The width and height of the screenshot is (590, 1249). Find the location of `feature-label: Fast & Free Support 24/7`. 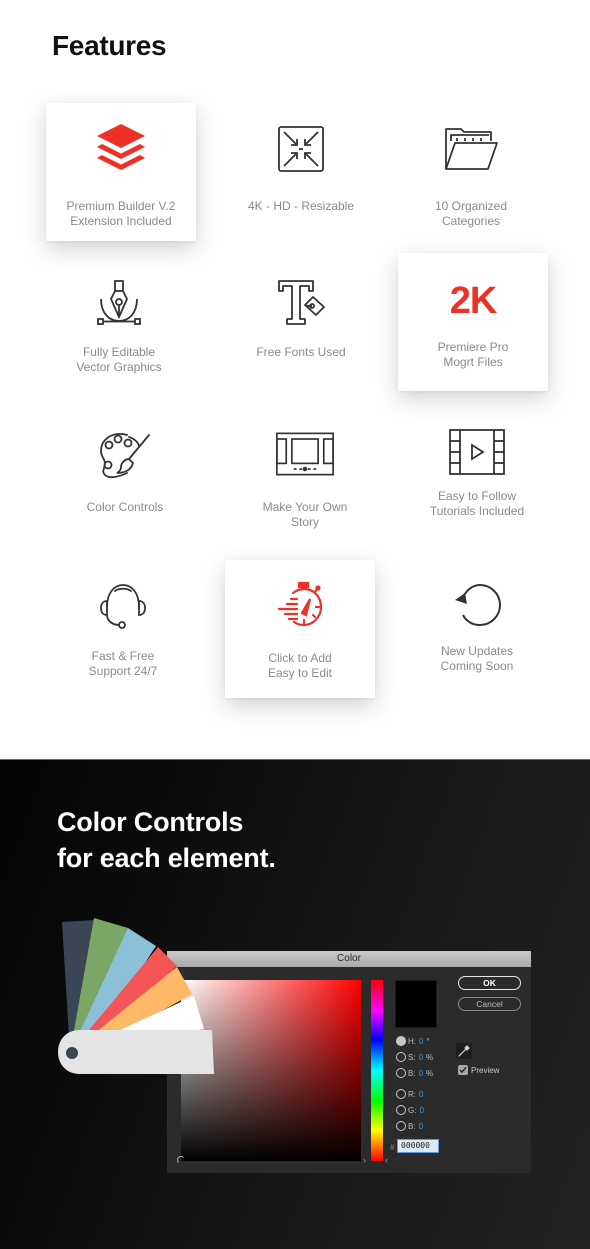

feature-label: Fast & Free Support 24/7 is located at coordinates (123, 663).